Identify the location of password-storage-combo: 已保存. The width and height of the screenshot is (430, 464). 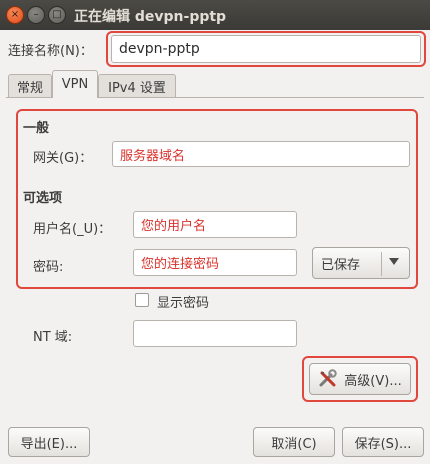
(361, 263).